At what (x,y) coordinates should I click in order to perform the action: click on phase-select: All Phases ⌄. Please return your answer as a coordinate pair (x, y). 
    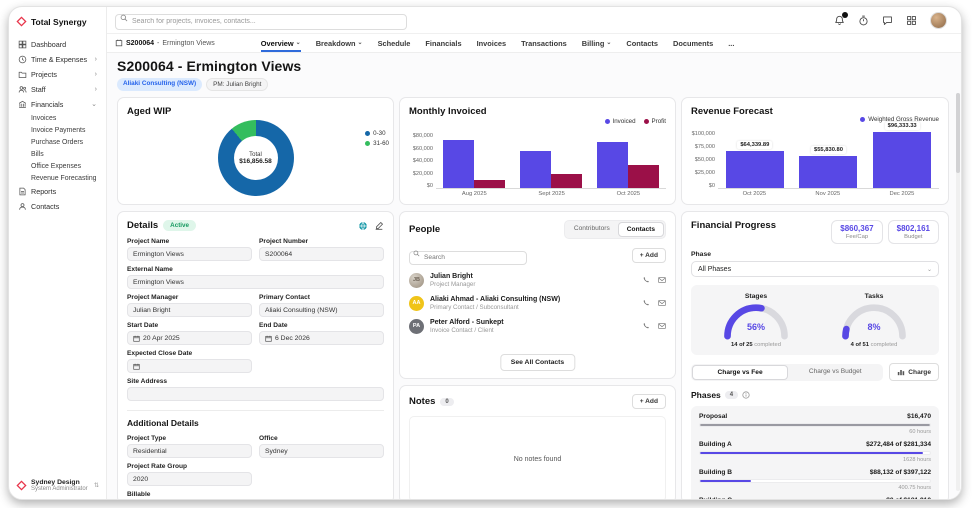
    Looking at the image, I should click on (815, 269).